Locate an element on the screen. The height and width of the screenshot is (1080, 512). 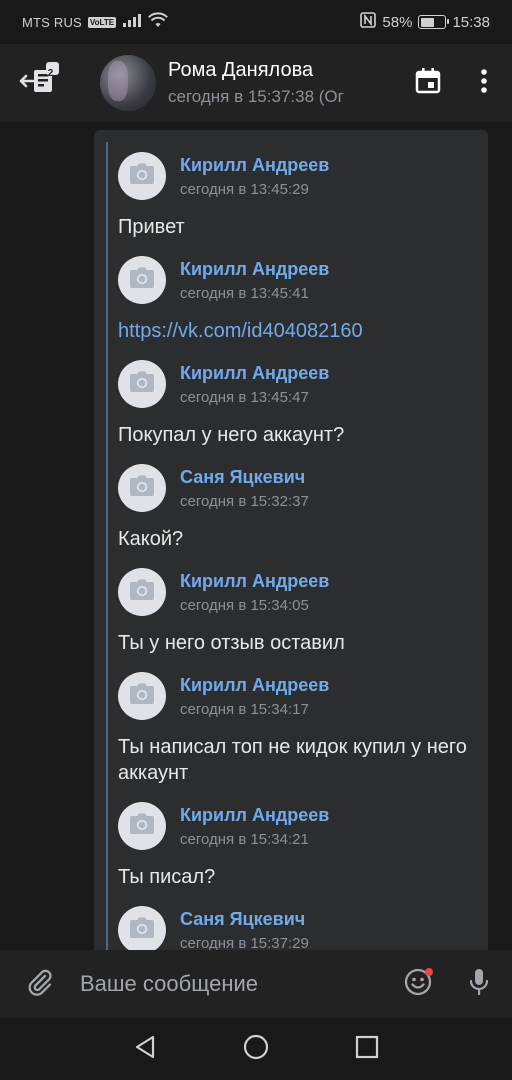
message-text: Ты писал? is located at coordinates (167, 877).